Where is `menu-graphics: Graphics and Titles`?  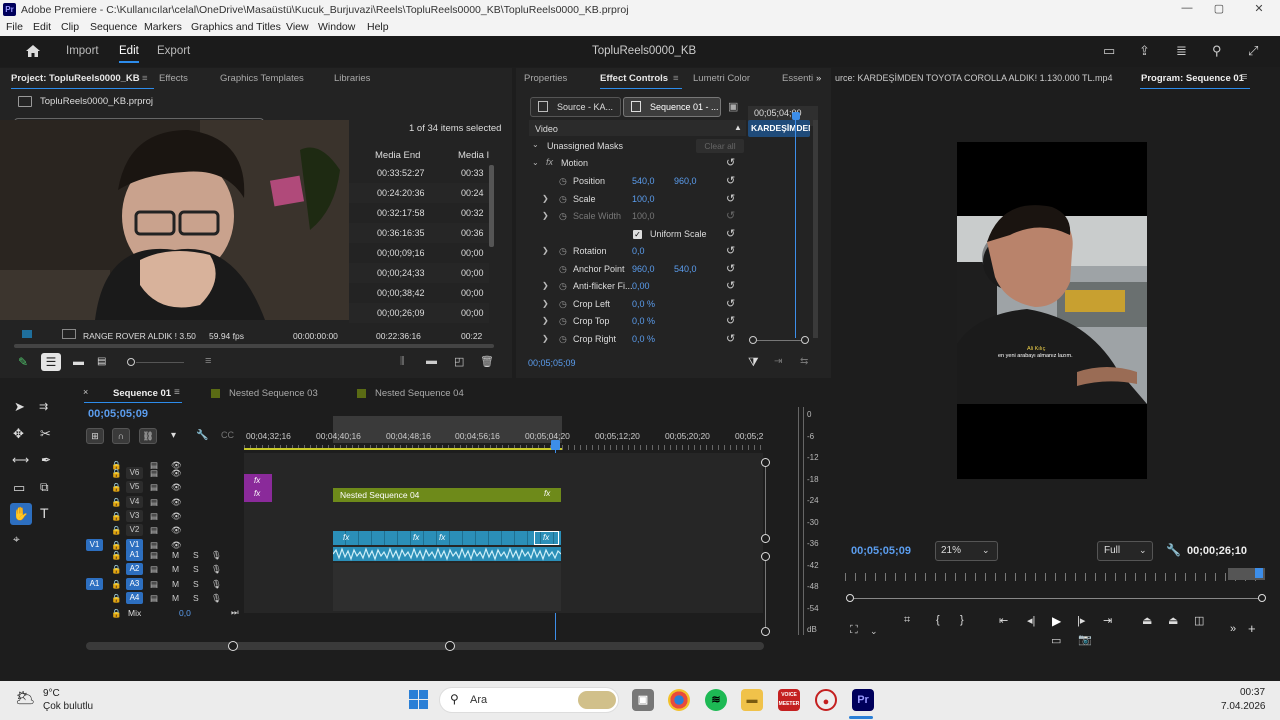 menu-graphics: Graphics and Titles is located at coordinates (236, 27).